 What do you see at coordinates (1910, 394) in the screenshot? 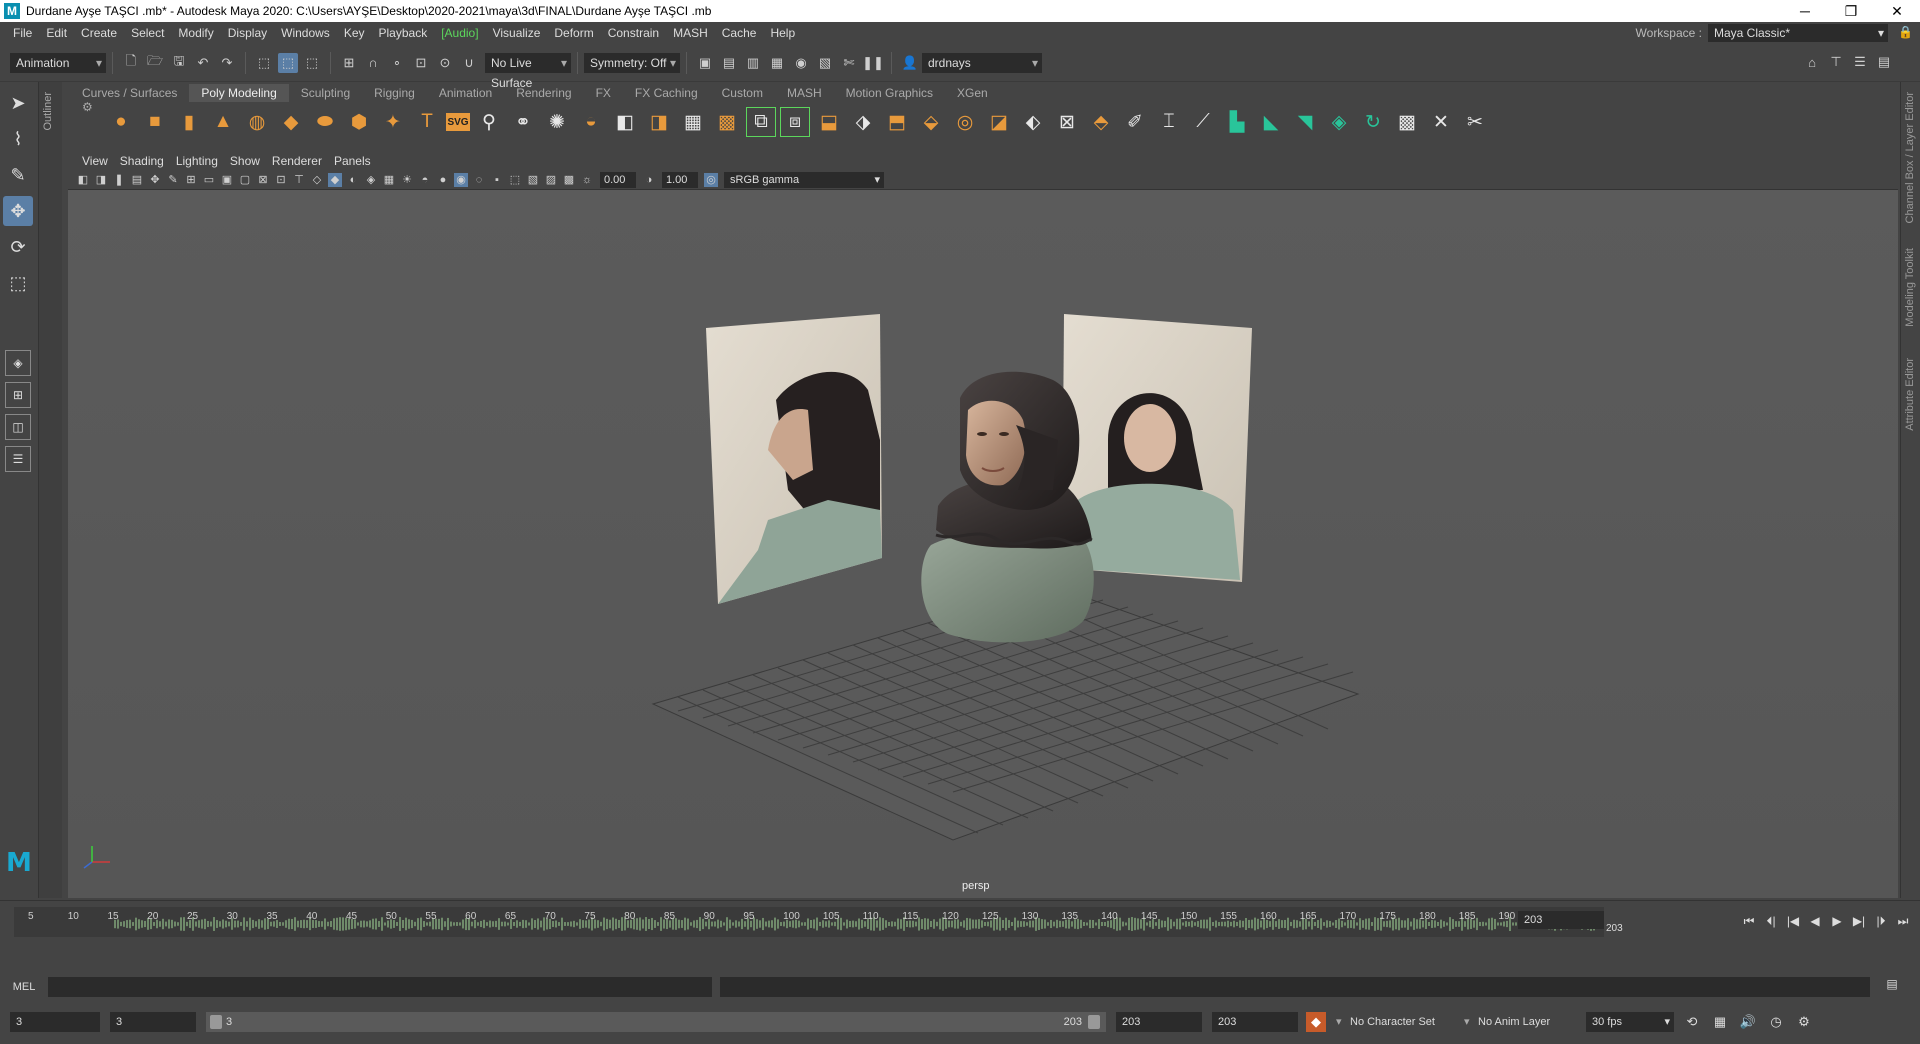
I see `attribute-editor-tab: Attribute Editor` at bounding box center [1910, 394].